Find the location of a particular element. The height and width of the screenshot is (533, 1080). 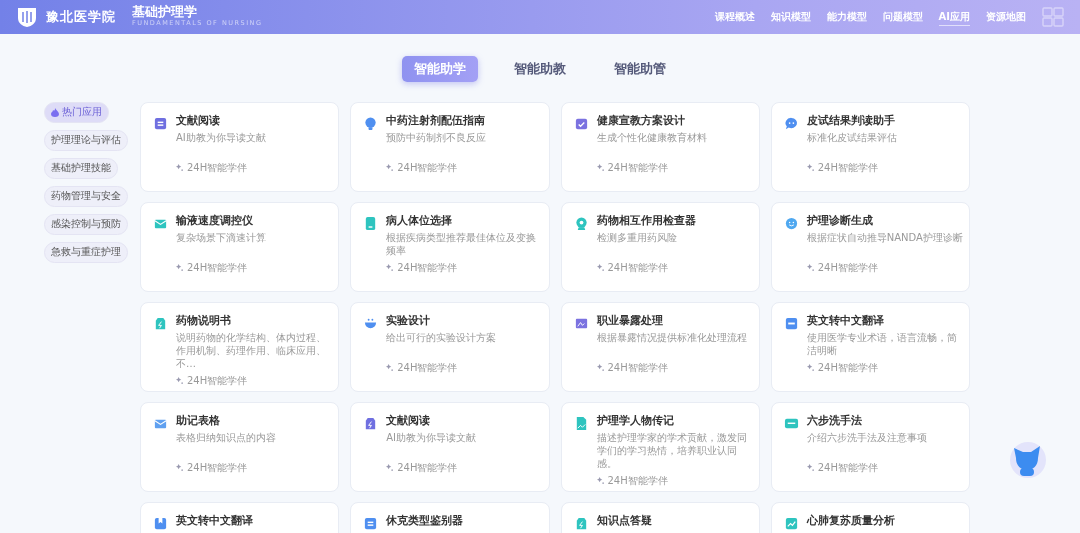

app-card: 病人体位选择 根据疾病类型推荐最佳体位及变换频率 24H智能学伴 is located at coordinates (450, 247).